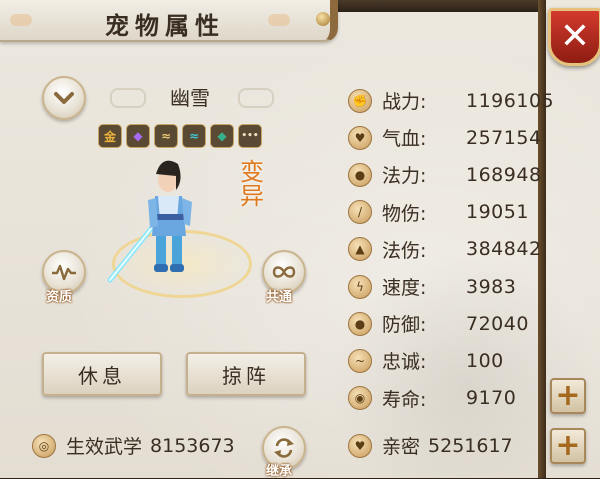 The width and height of the screenshot is (600, 479). What do you see at coordinates (404, 362) in the screenshot?
I see `stat-label: 忠诚:` at bounding box center [404, 362].